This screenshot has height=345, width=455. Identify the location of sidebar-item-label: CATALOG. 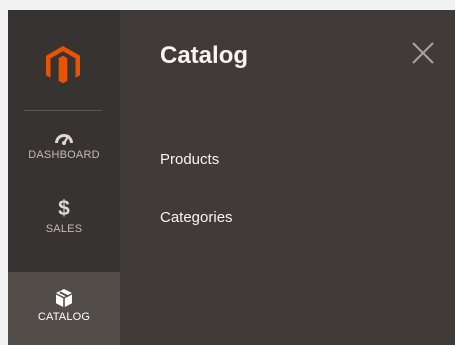
(64, 317).